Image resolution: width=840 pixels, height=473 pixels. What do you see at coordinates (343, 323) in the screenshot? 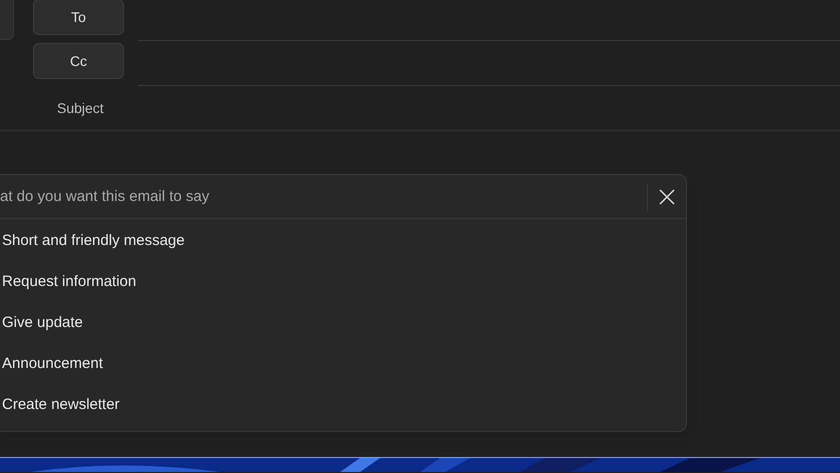
I see `suggestion-item: Give update` at bounding box center [343, 323].